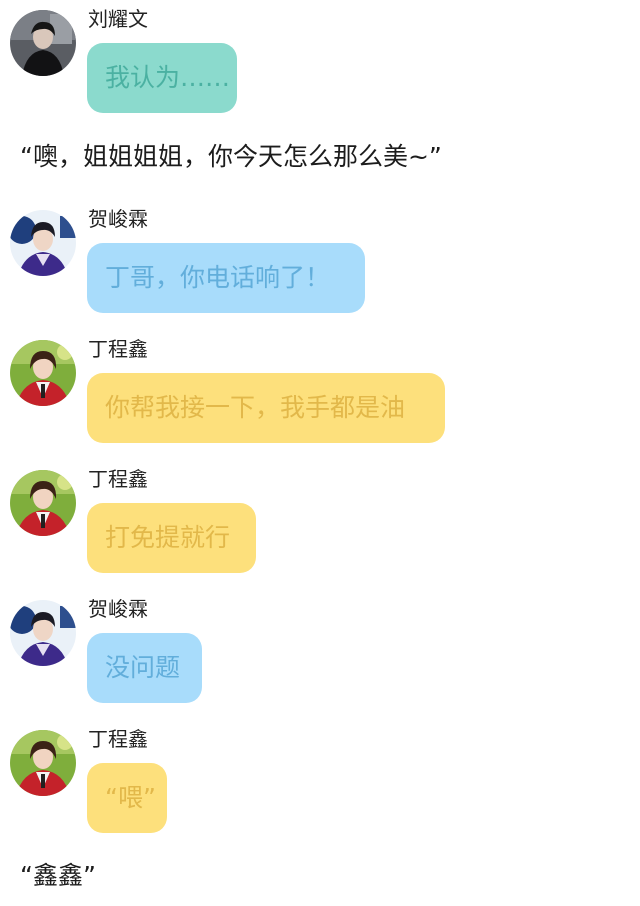 This screenshot has width=640, height=906. What do you see at coordinates (43, 43) in the screenshot?
I see `liu-yaowen-avatar` at bounding box center [43, 43].